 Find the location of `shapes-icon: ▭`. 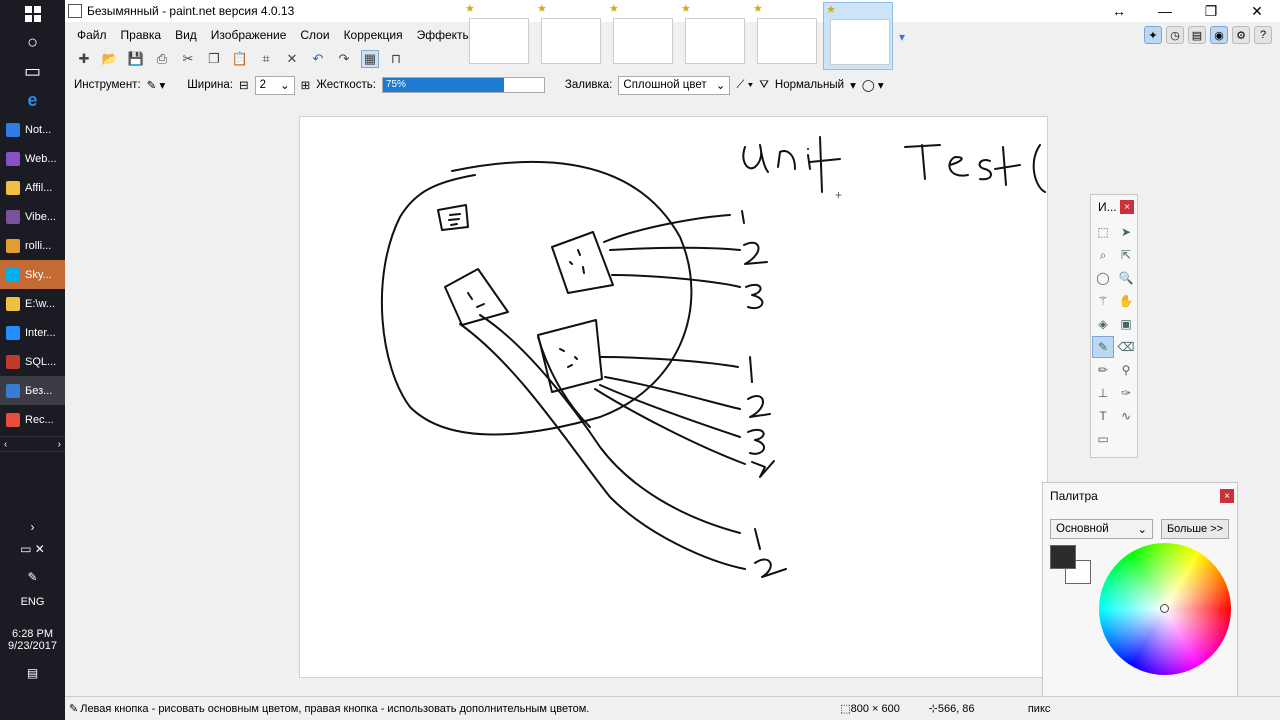

shapes-icon: ▭ is located at coordinates (1103, 439).